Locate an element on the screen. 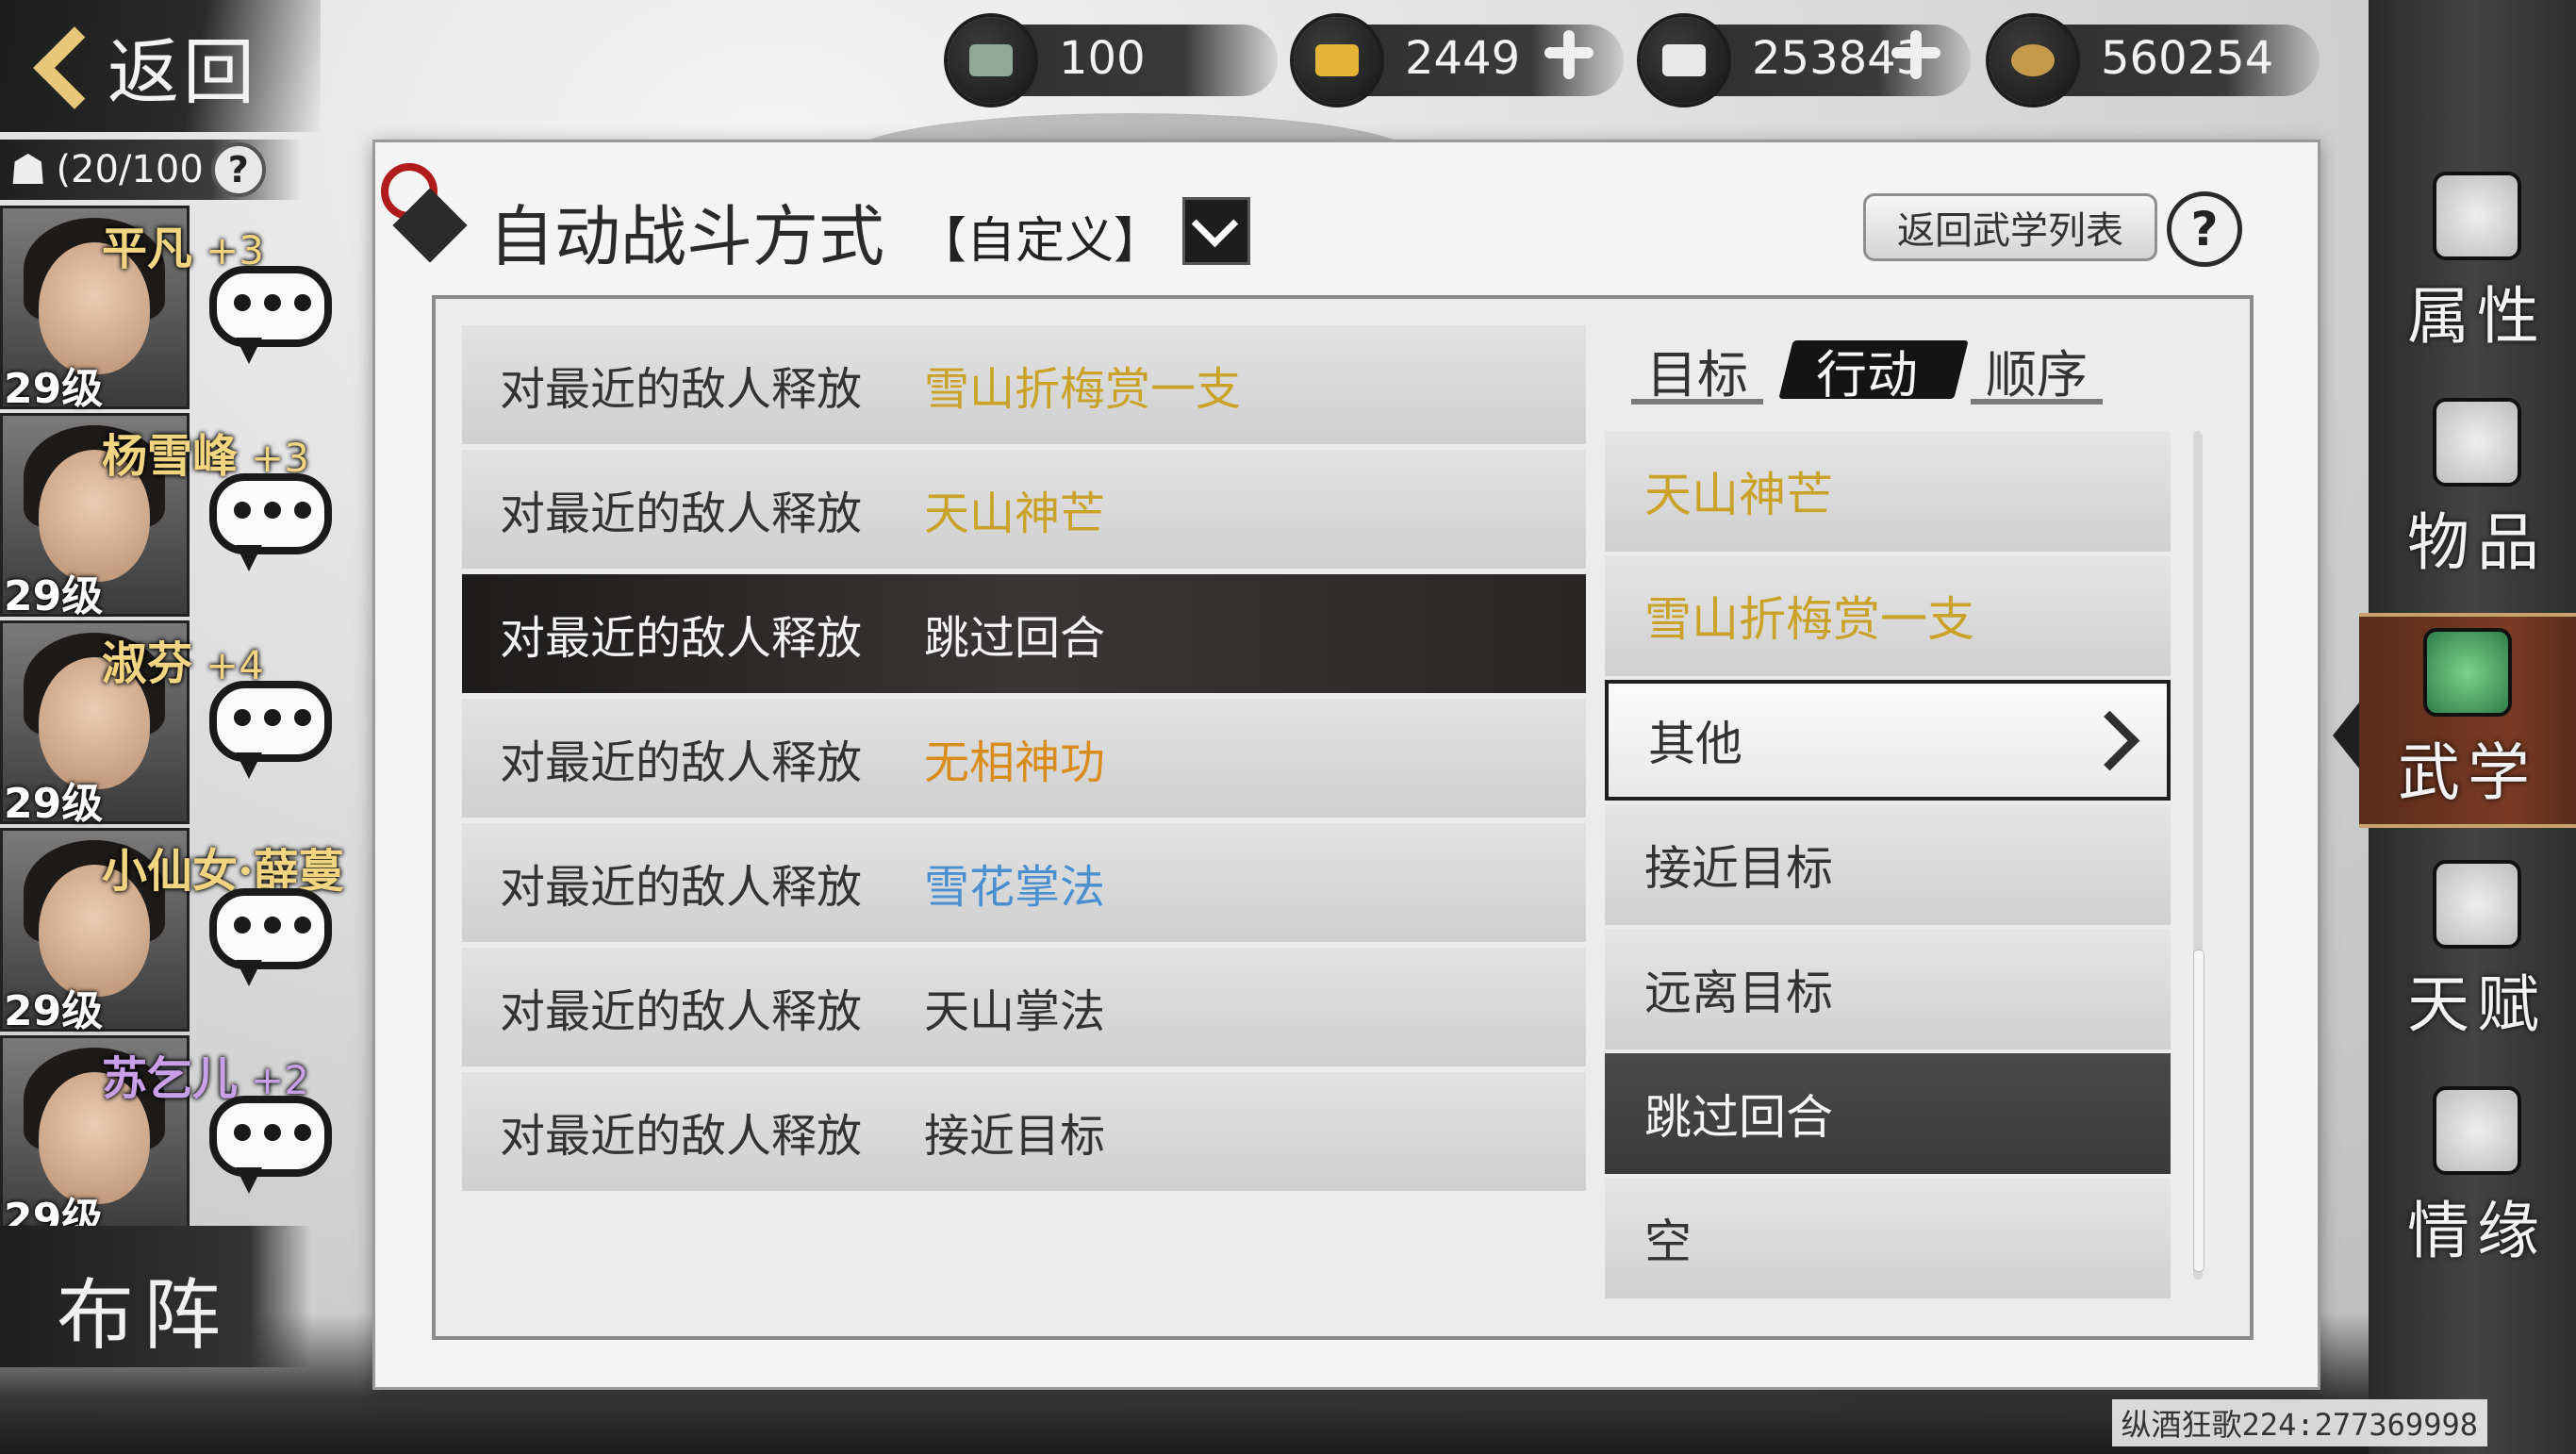  hero-card: 淑芬 +4 29级 is located at coordinates (188, 724).